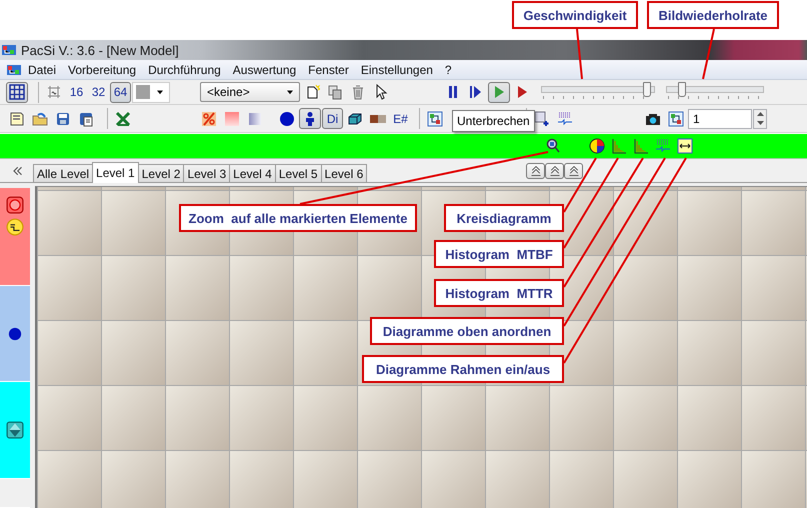 The width and height of the screenshot is (807, 508). I want to click on copy-icon, so click(335, 92).